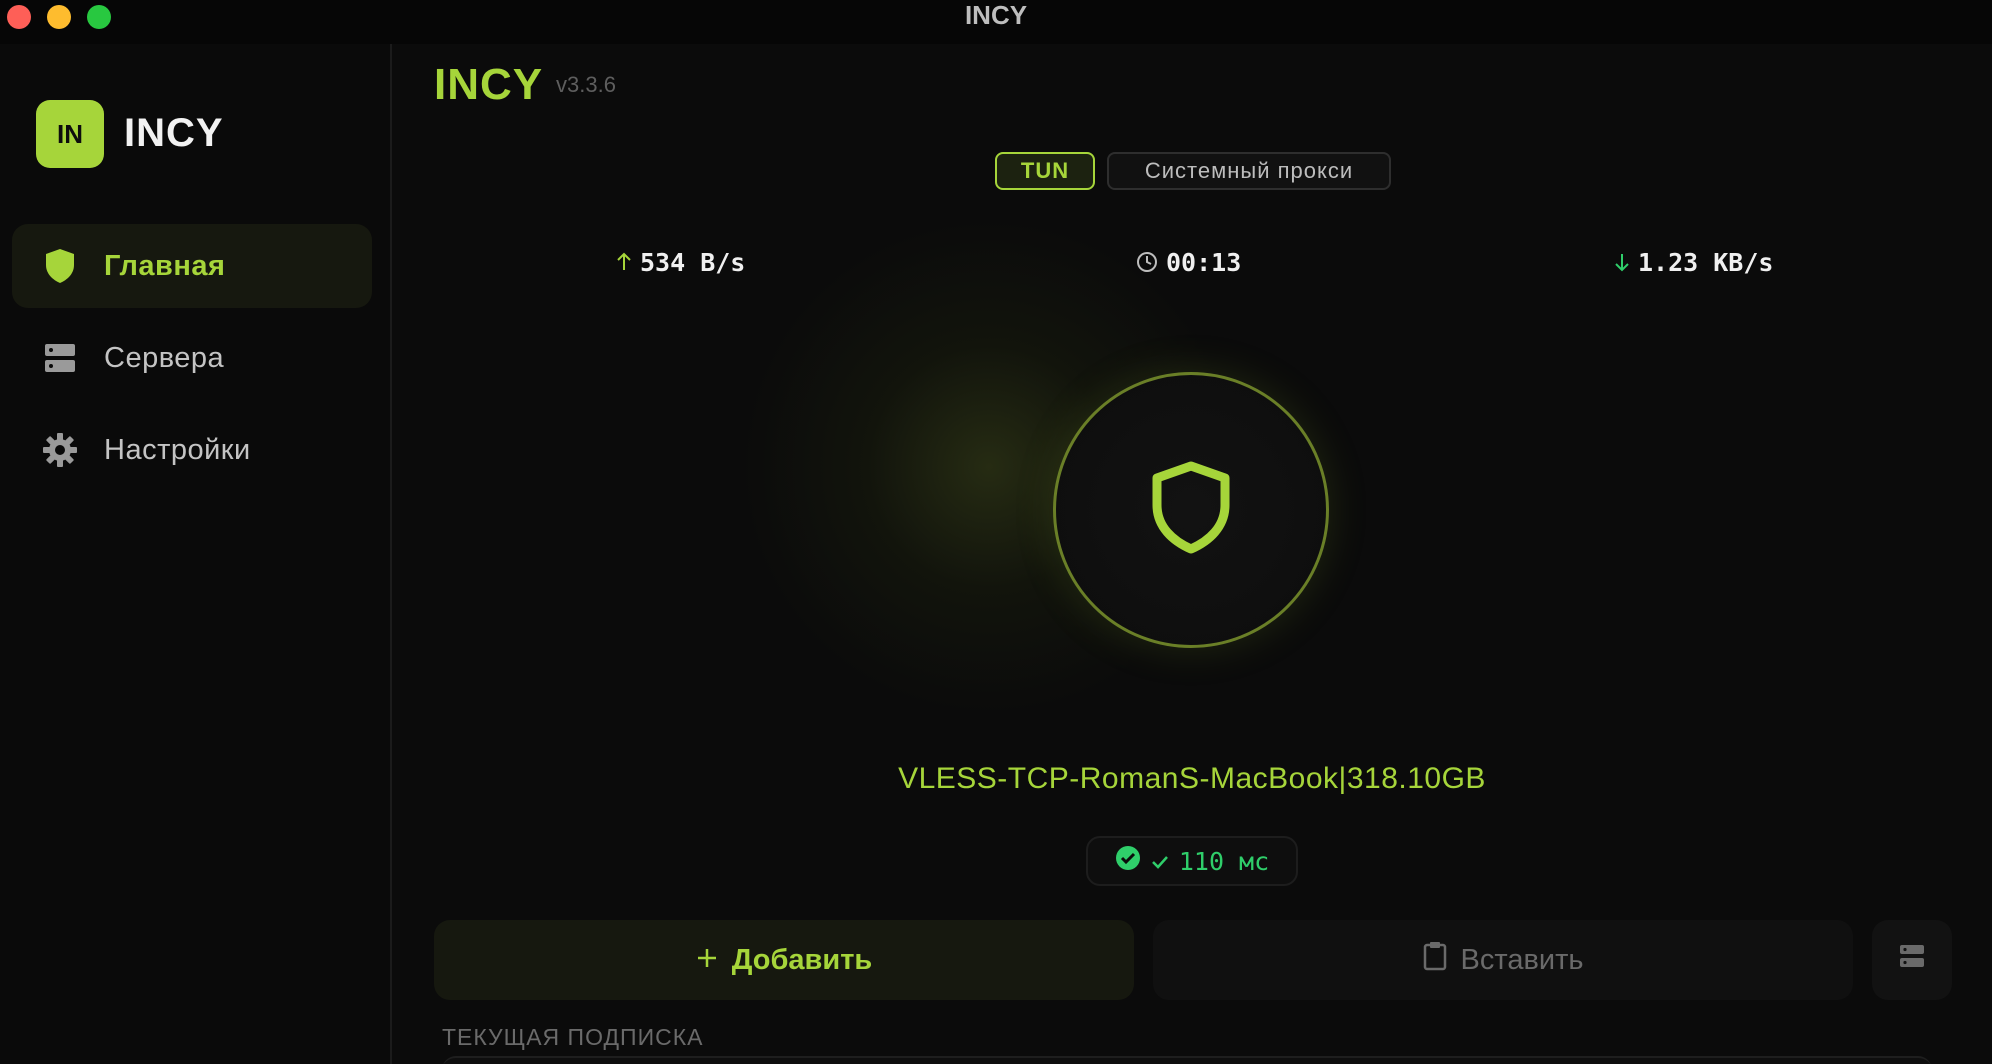 This screenshot has width=1992, height=1064. Describe the element at coordinates (586, 84) in the screenshot. I see `app-version: v3.3.6` at that location.